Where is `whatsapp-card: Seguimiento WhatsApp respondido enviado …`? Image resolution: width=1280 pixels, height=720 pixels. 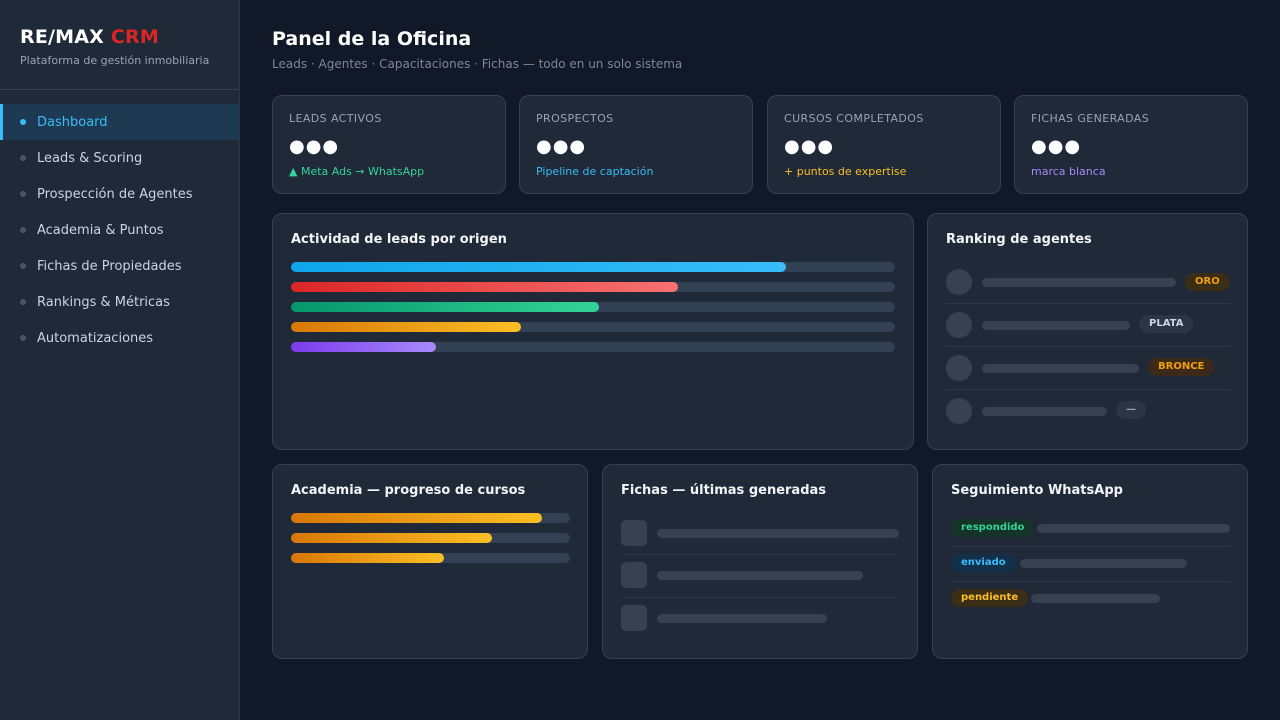 whatsapp-card: Seguimiento WhatsApp respondido enviado … is located at coordinates (1090, 561).